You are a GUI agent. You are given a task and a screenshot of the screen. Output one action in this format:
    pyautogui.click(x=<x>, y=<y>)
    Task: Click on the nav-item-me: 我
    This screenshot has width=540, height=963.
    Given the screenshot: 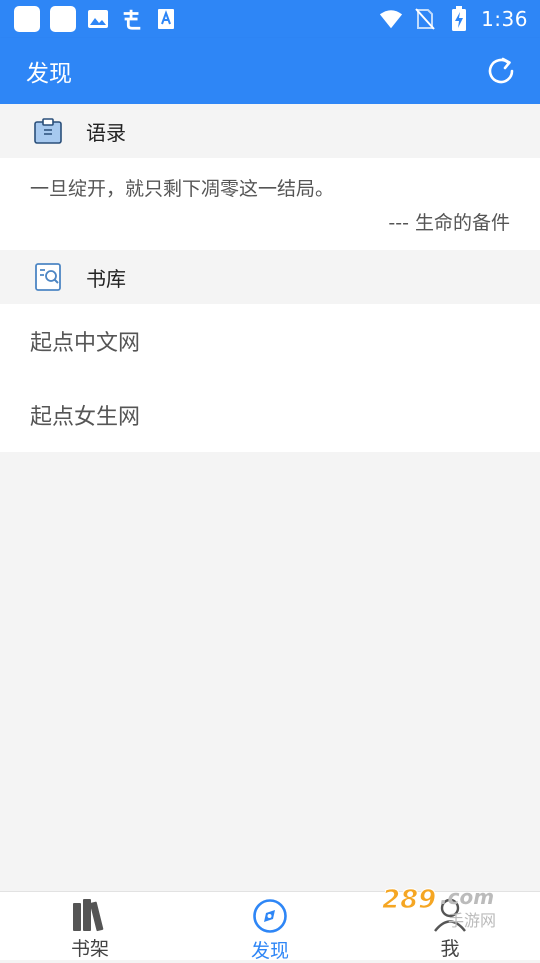 What is the action you would take?
    pyautogui.click(x=450, y=926)
    